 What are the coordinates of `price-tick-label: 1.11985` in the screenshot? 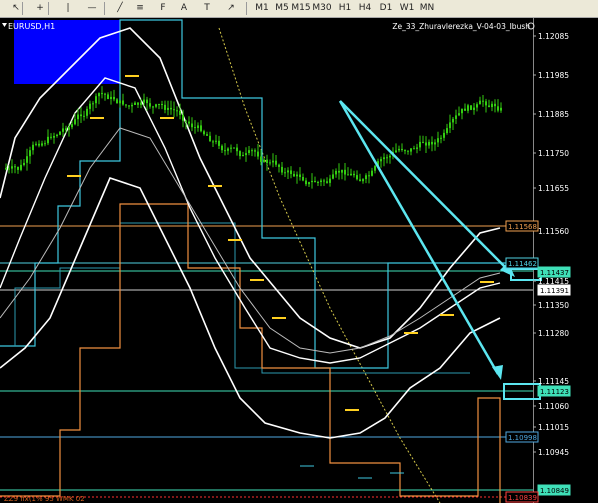 It's located at (553, 75).